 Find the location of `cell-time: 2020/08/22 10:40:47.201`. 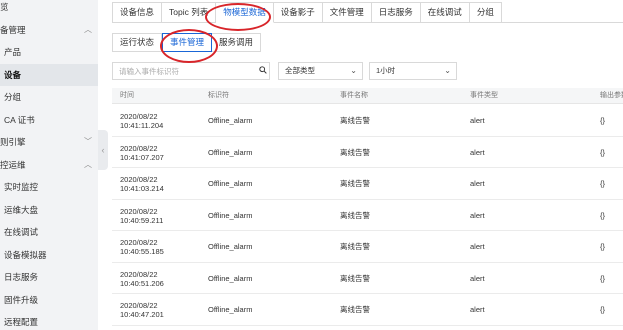

cell-time: 2020/08/22 10:40:47.201 is located at coordinates (142, 310).